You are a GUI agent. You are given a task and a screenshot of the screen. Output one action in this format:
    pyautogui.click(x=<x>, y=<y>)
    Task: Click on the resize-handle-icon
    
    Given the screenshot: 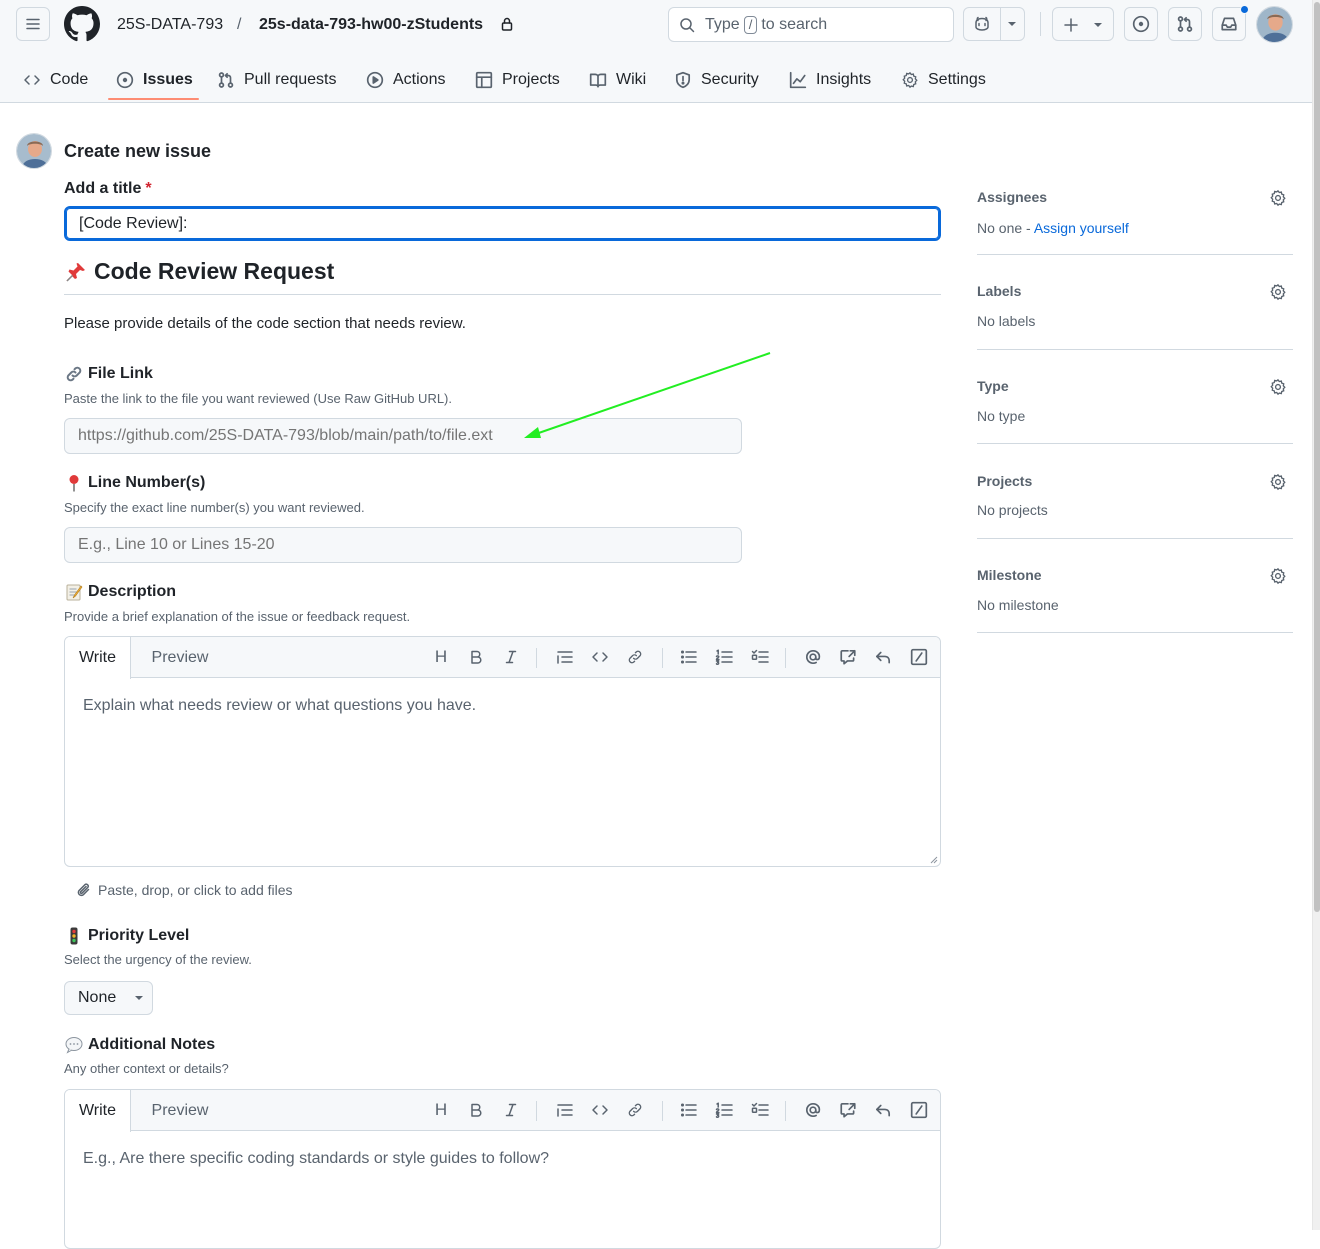 What is the action you would take?
    pyautogui.click(x=933, y=859)
    